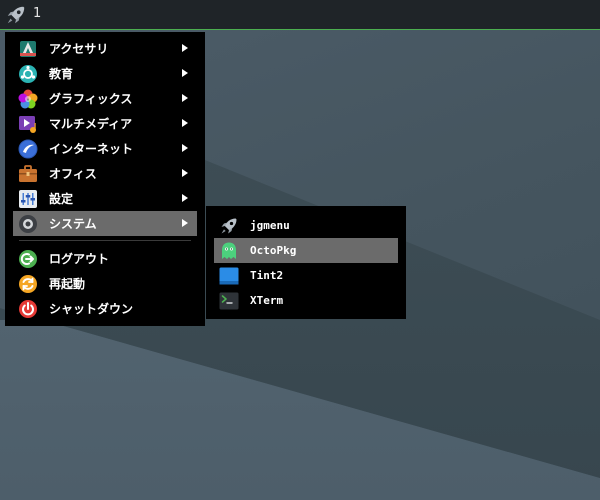  What do you see at coordinates (306, 250) in the screenshot?
I see `submenu-item-octopkg: OctoPkg` at bounding box center [306, 250].